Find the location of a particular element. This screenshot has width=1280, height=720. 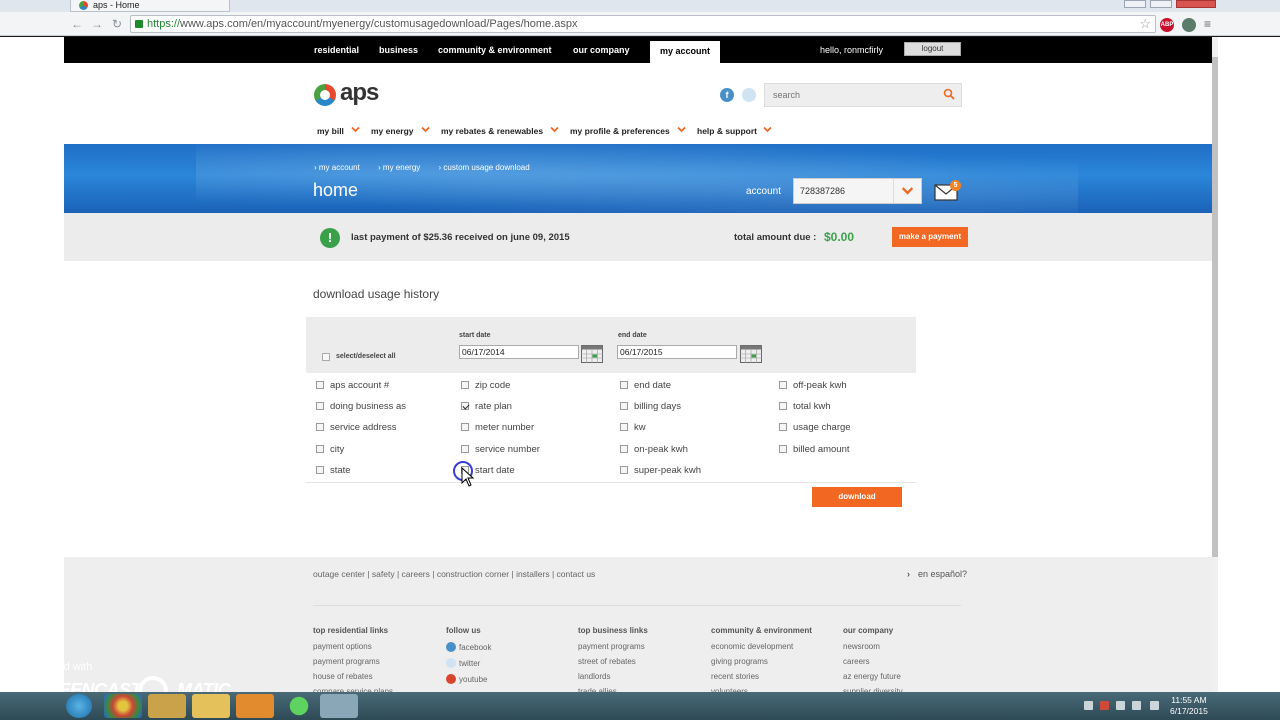

footer-link: installers is located at coordinates (533, 574).